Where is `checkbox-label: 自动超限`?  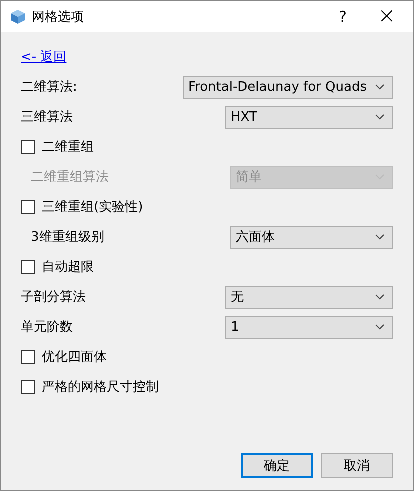 checkbox-label: 自动超限 is located at coordinates (68, 267).